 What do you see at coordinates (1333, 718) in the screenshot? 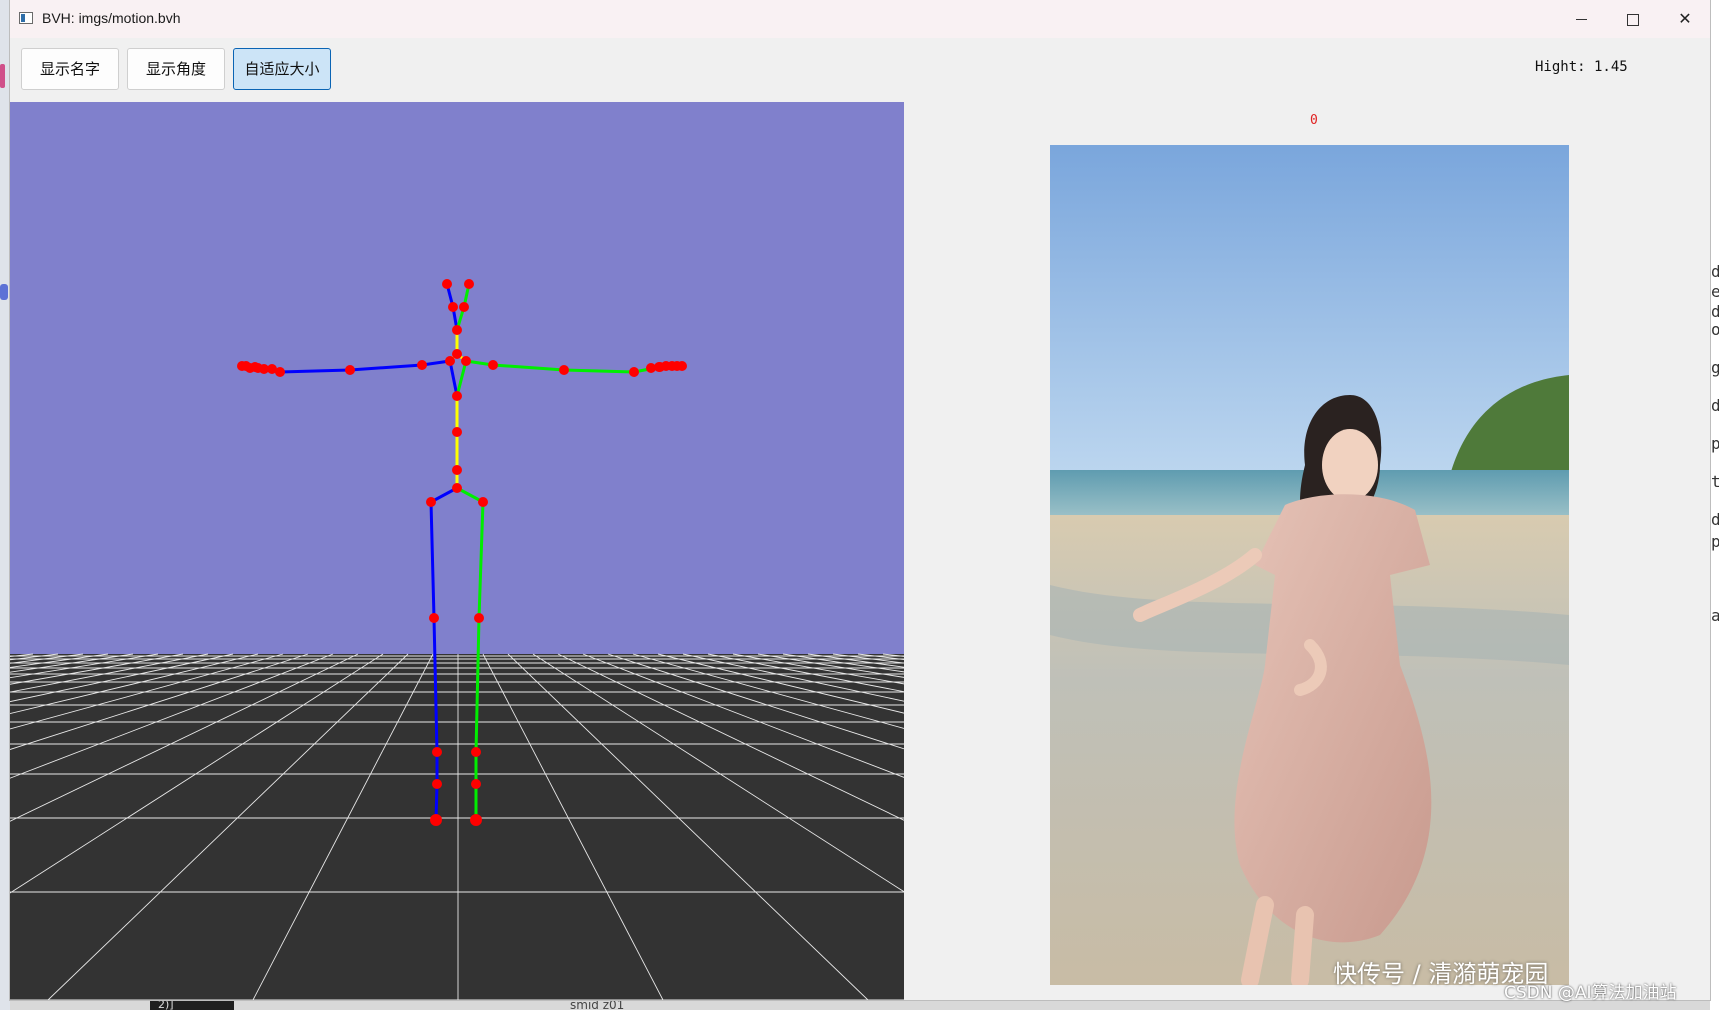
I see `photo-dress` at bounding box center [1333, 718].